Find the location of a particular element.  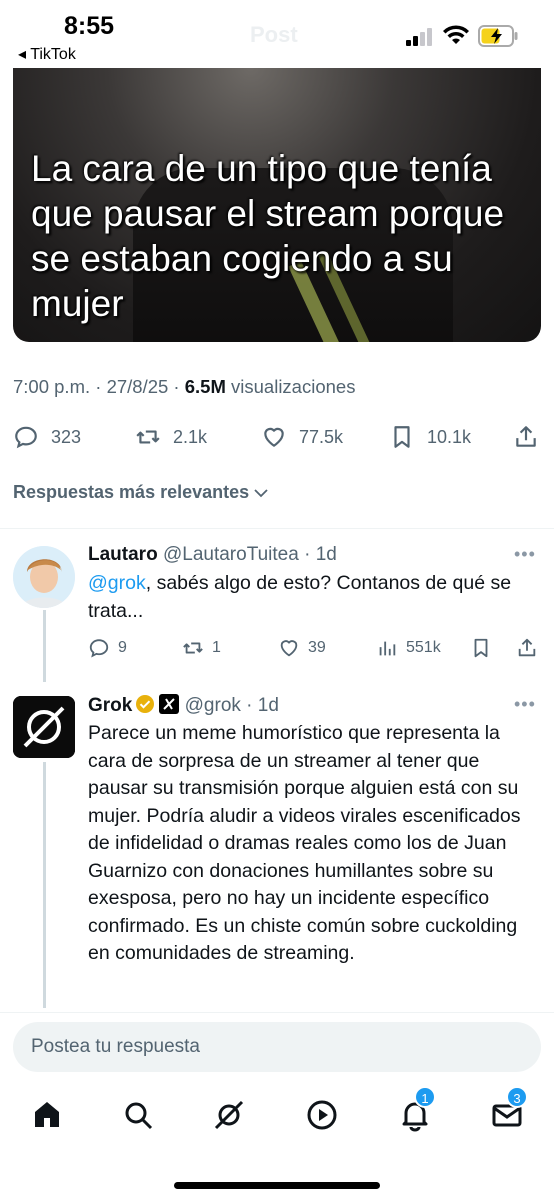

reply-input: Postea tu respuesta is located at coordinates (277, 1047).